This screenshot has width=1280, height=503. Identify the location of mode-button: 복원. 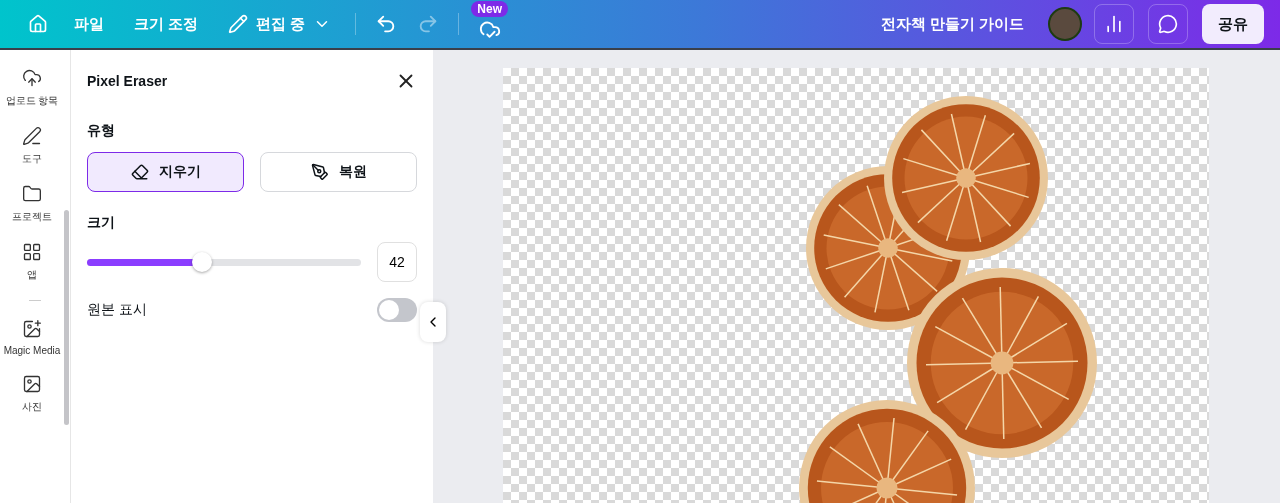
(338, 172).